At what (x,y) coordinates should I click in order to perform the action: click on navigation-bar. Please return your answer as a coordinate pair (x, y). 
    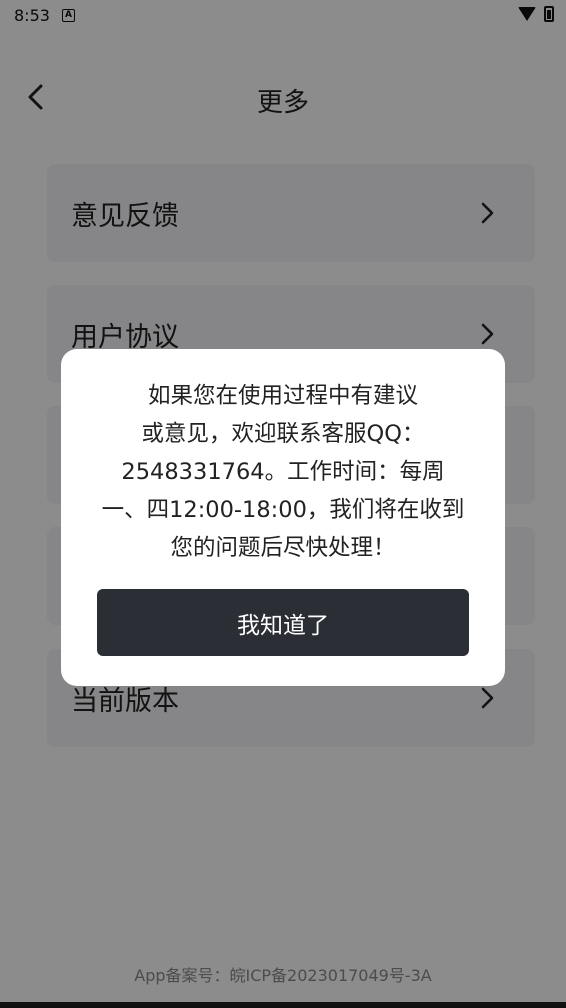
    Looking at the image, I should click on (283, 1005).